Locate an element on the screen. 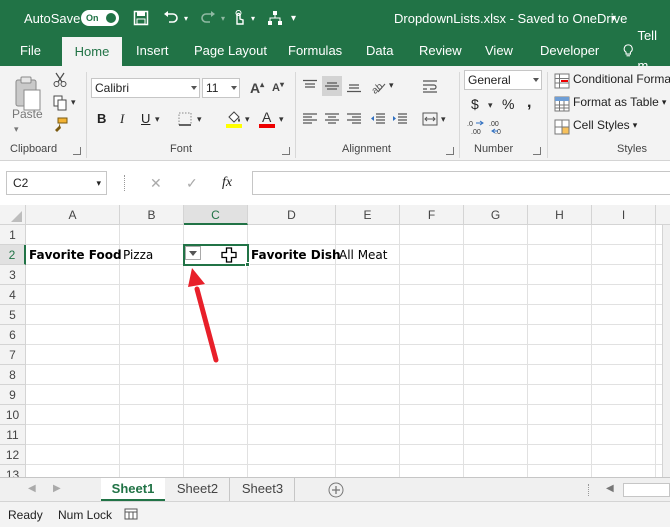 The height and width of the screenshot is (527, 670). format-as-table-icon is located at coordinates (562, 104).